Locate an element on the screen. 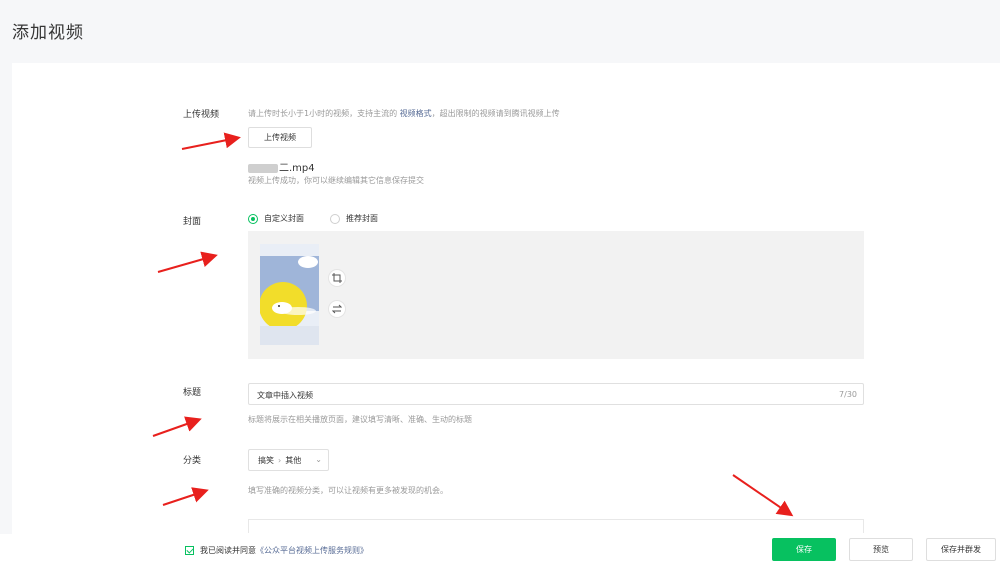  arrow-save is located at coordinates (763, 495).